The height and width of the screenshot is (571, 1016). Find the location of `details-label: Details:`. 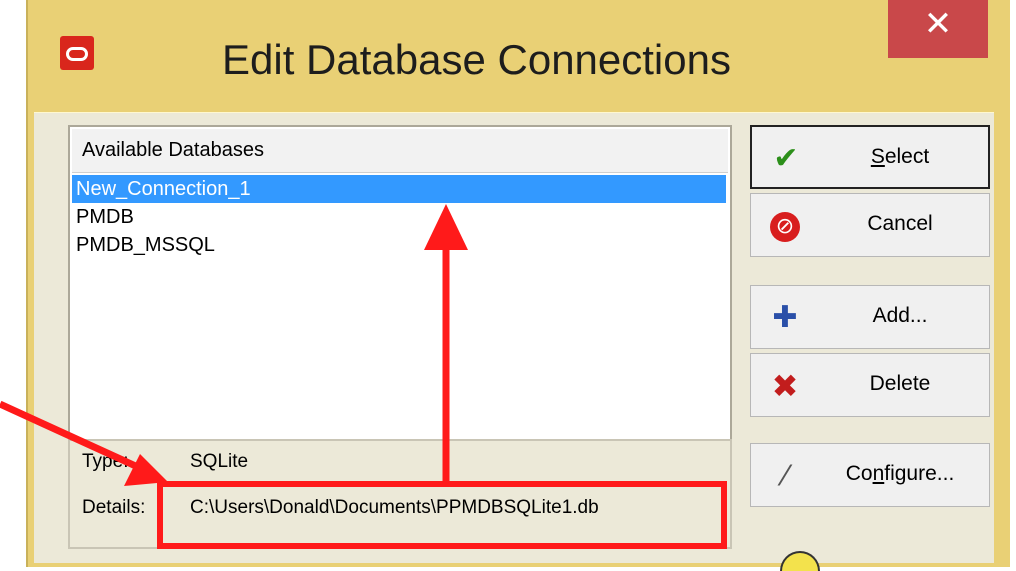

details-label: Details: is located at coordinates (114, 507).